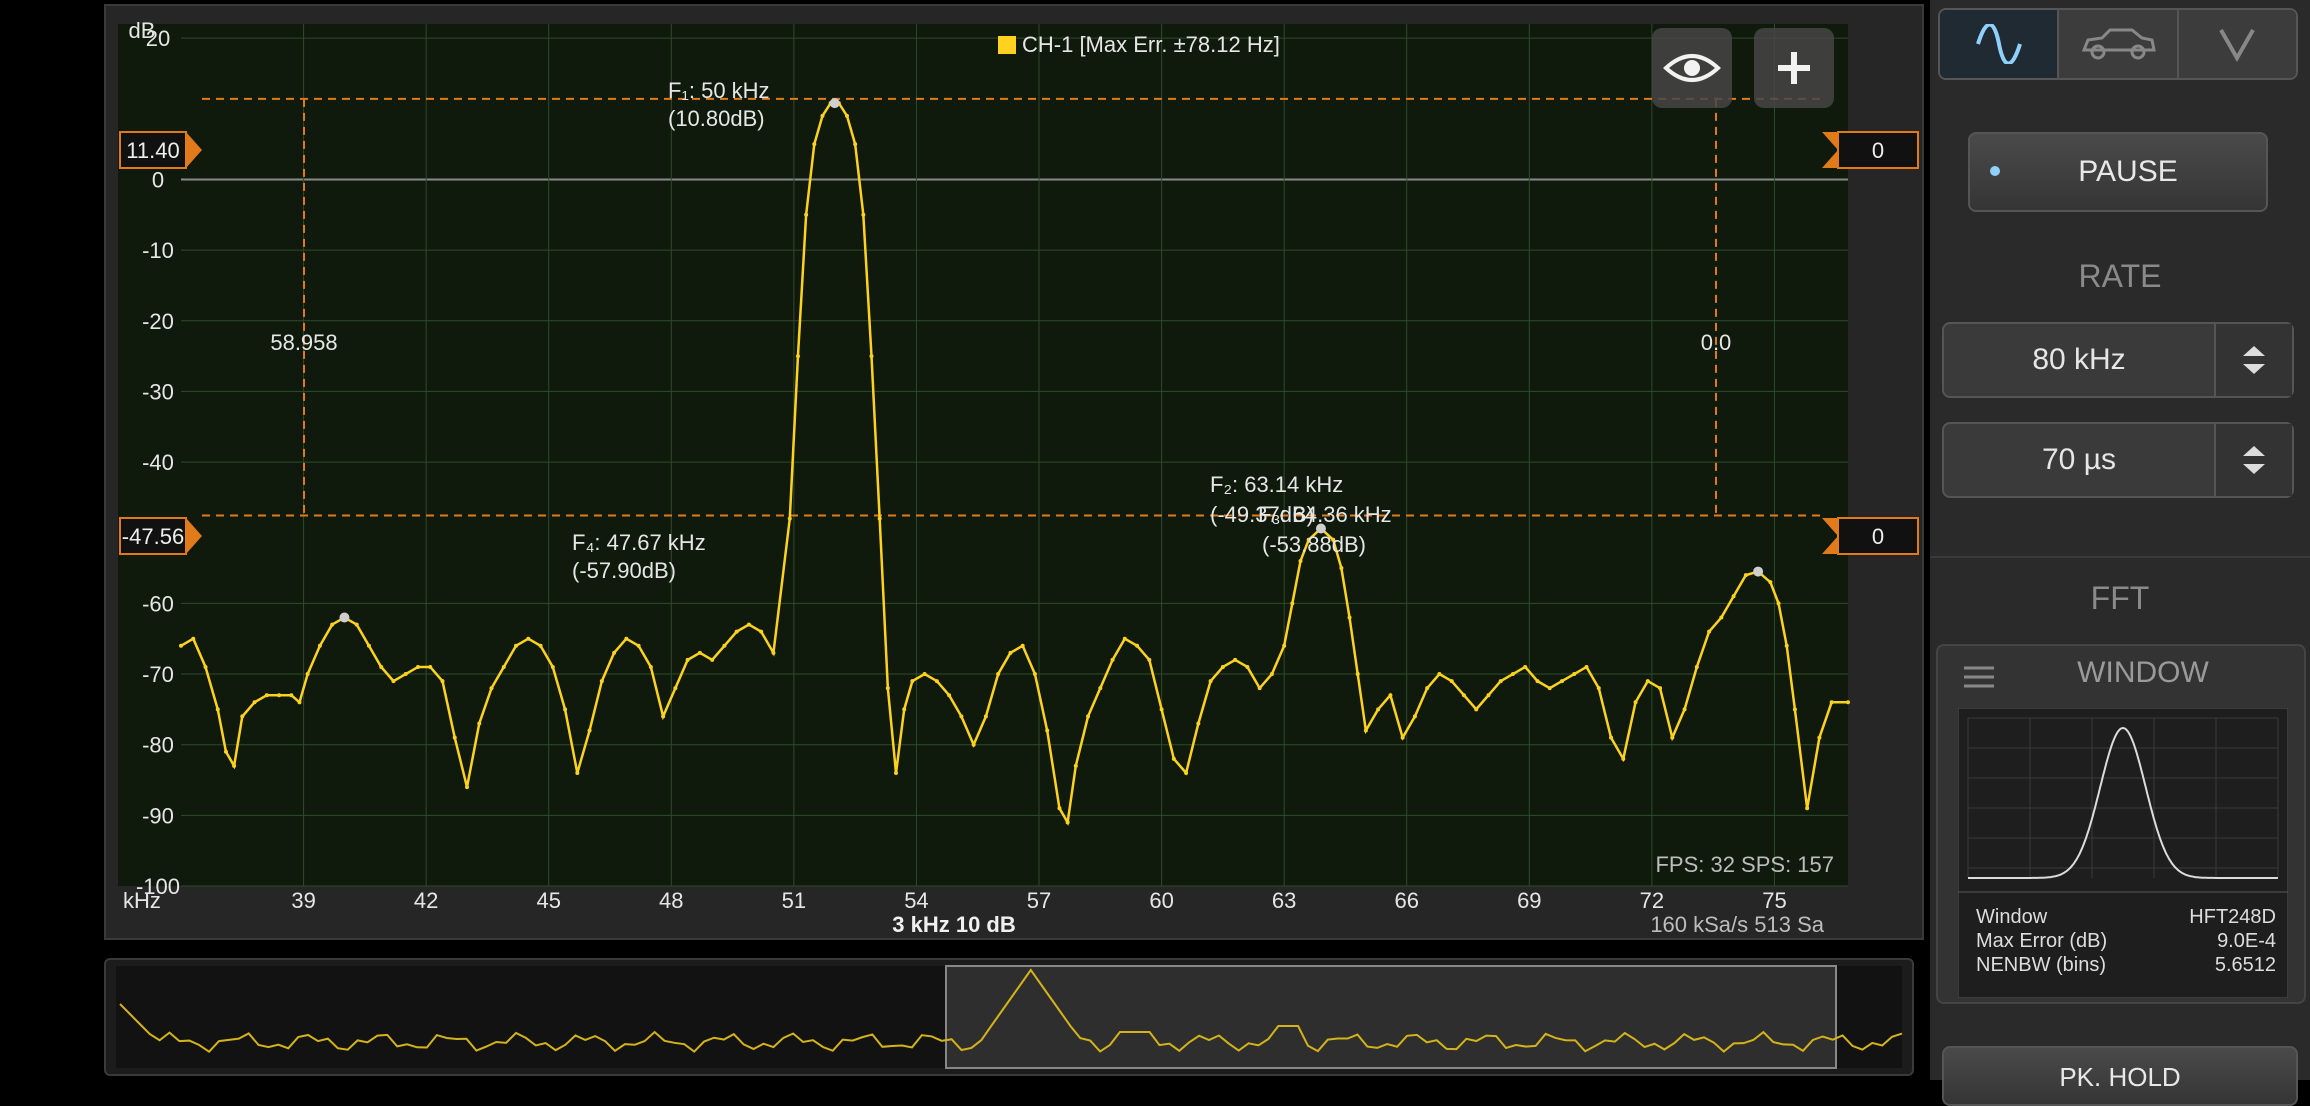 This screenshot has width=2310, height=1106. Describe the element at coordinates (2143, 672) in the screenshot. I see `window-title: WINDOW` at that location.